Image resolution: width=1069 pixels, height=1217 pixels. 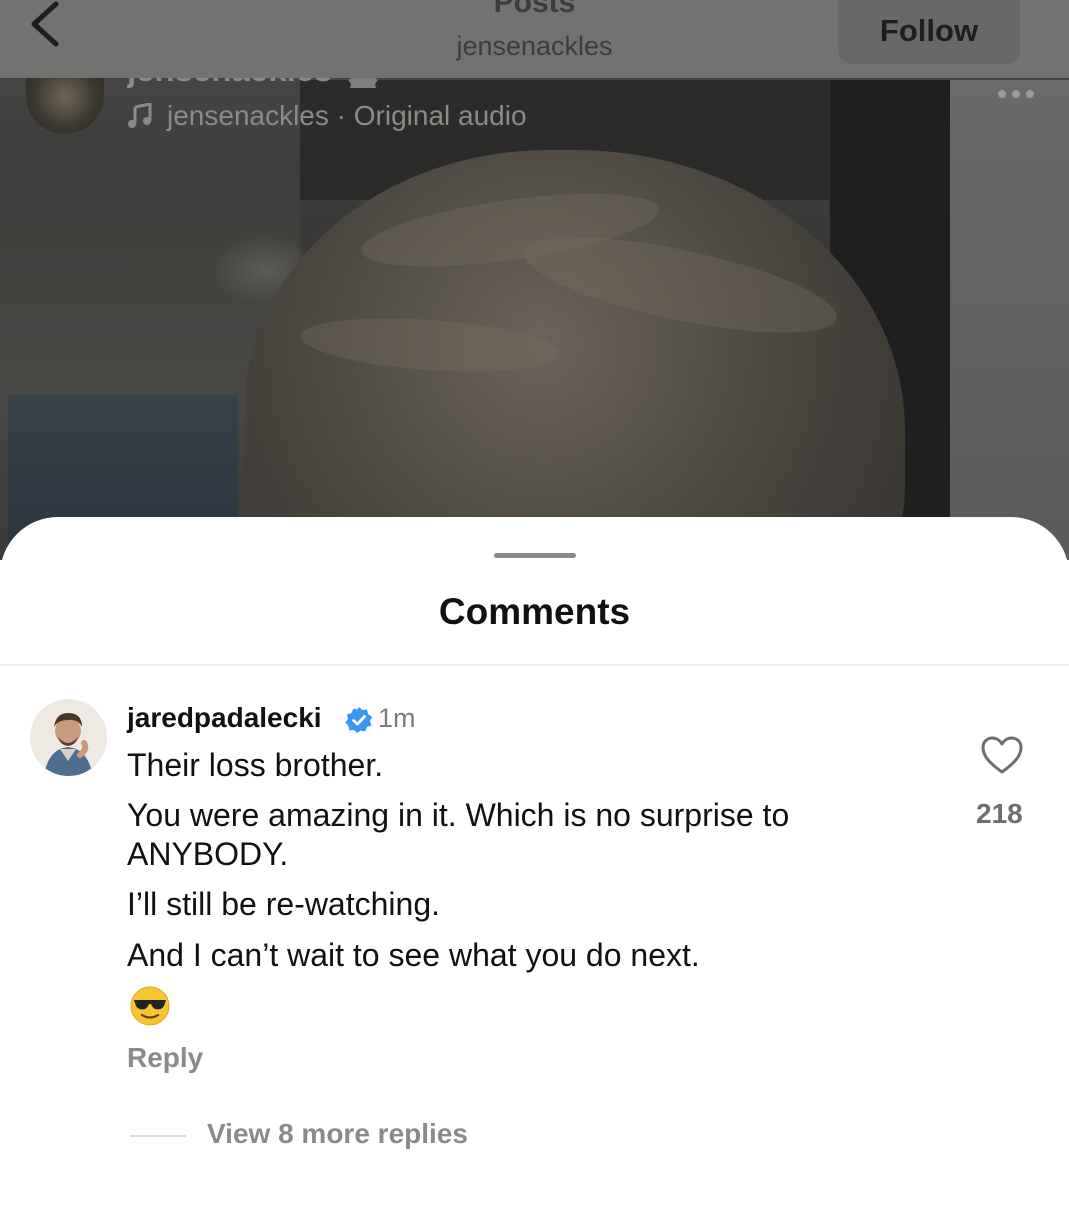 I want to click on comment-text-line: I’ll still be re-watching., so click(x=283, y=904).